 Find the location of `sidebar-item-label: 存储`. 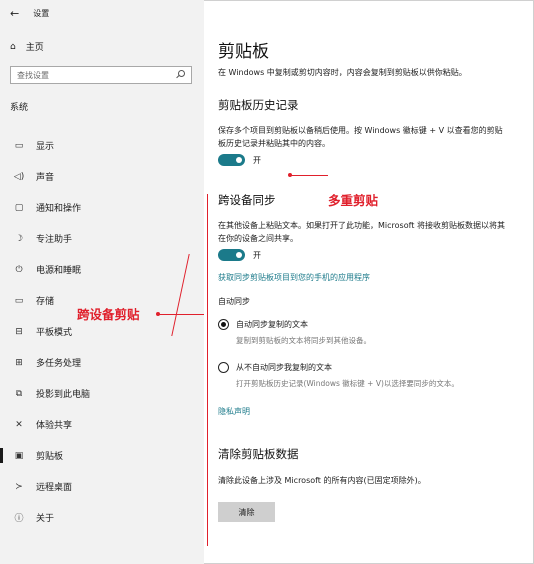

sidebar-item-label: 存储 is located at coordinates (45, 302).